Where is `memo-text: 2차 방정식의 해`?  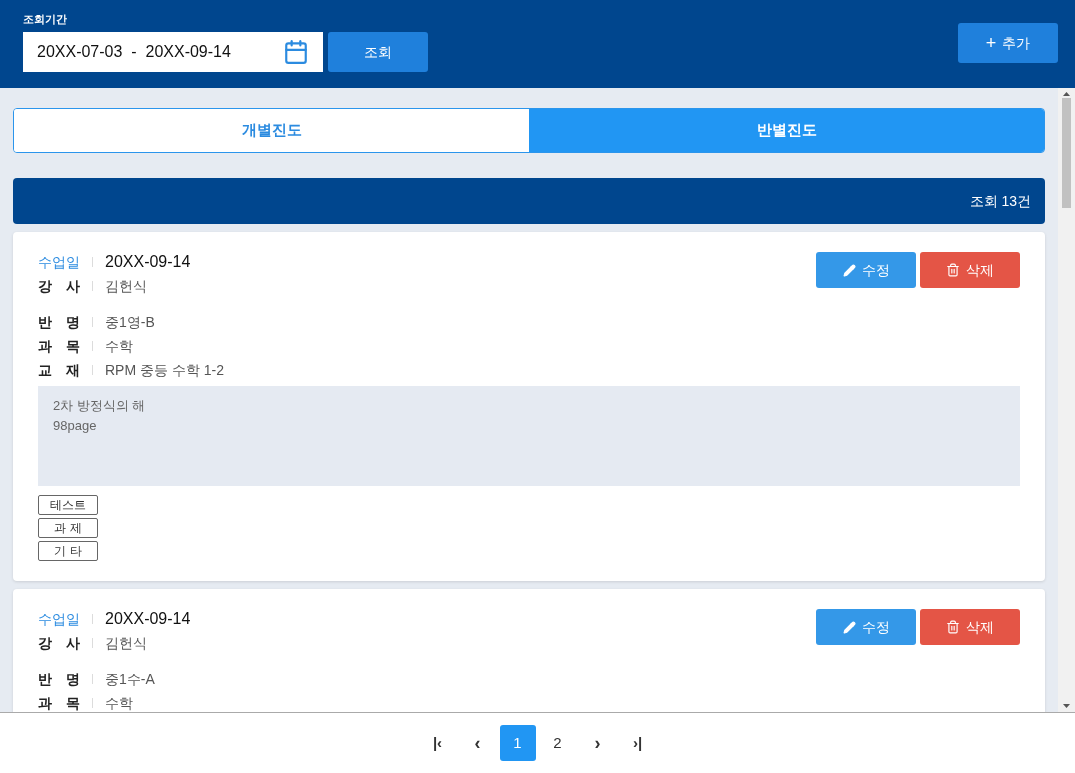 memo-text: 2차 방정식의 해 is located at coordinates (100, 406).